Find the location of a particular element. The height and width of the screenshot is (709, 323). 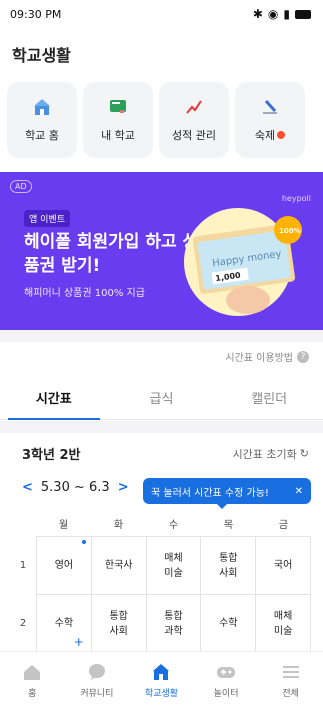

period-number: 2 is located at coordinates (23, 623).